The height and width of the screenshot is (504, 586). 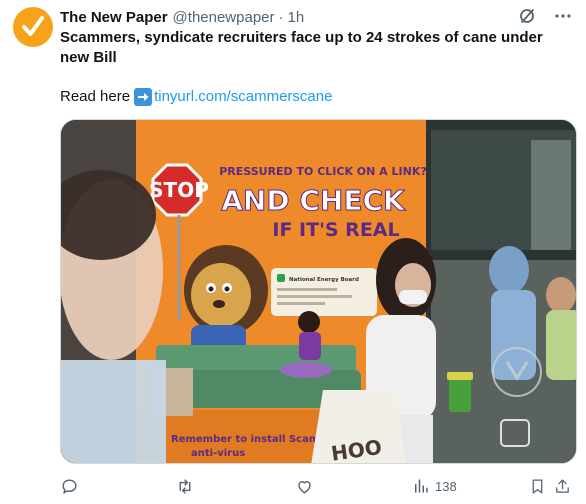 What do you see at coordinates (224, 17) in the screenshot?
I see `author-handle: @thenewpaper` at bounding box center [224, 17].